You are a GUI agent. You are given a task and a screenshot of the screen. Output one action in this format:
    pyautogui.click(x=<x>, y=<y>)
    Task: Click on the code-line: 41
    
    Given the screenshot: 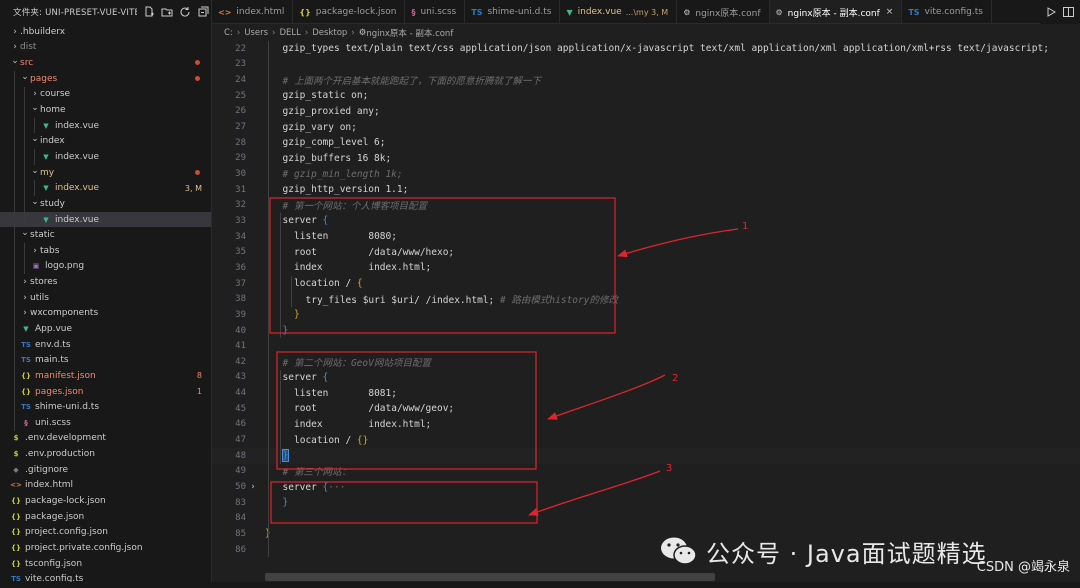 What is the action you would take?
    pyautogui.click(x=646, y=346)
    